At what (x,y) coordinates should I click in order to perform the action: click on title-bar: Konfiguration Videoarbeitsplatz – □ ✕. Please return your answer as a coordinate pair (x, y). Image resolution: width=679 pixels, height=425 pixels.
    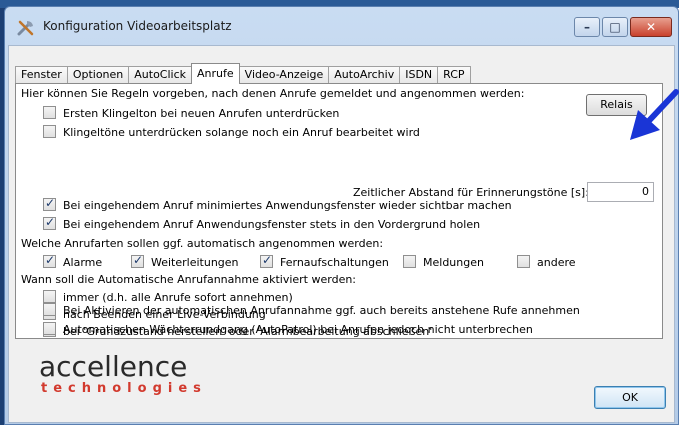
    Looking at the image, I should click on (341, 26).